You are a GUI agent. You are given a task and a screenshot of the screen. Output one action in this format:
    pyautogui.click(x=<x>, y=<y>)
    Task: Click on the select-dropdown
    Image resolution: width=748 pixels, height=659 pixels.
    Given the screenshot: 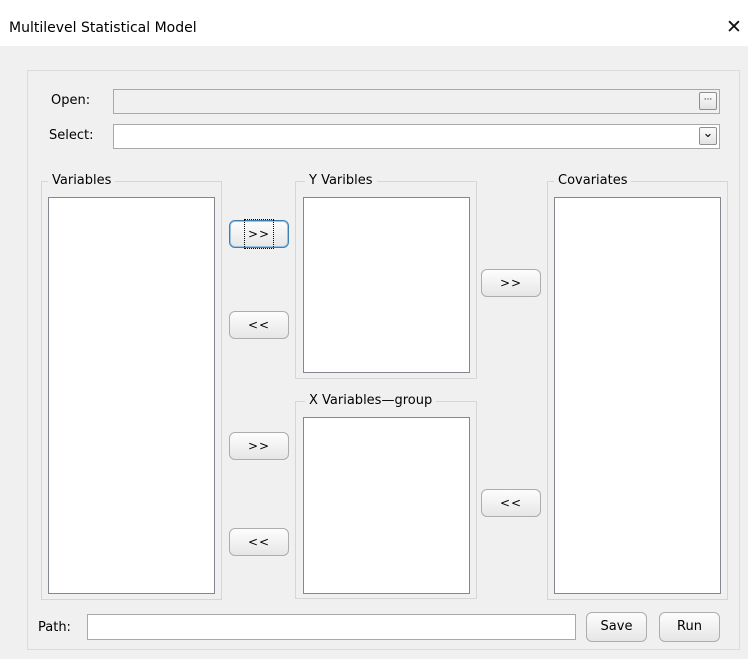 What is the action you would take?
    pyautogui.click(x=416, y=136)
    